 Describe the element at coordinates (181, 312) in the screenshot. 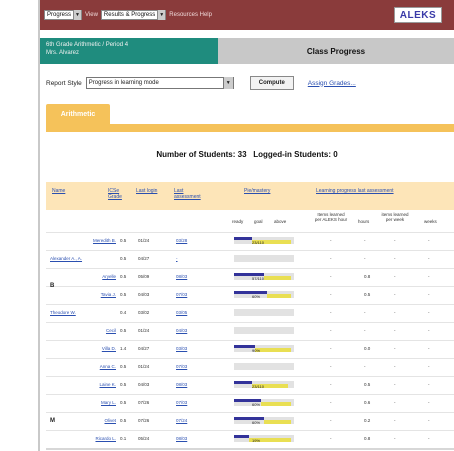

I see `last-assessment-link: 03/05` at that location.